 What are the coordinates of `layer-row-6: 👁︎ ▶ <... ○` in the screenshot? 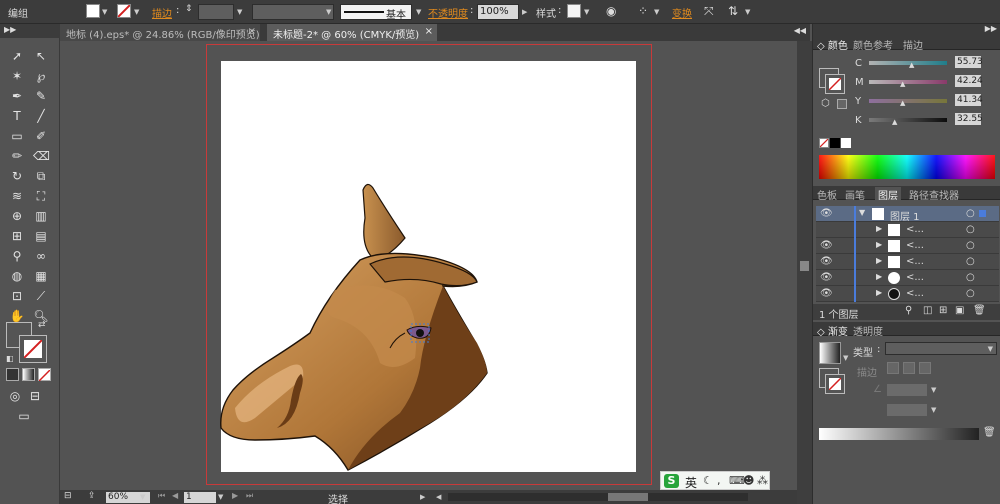 It's located at (907, 294).